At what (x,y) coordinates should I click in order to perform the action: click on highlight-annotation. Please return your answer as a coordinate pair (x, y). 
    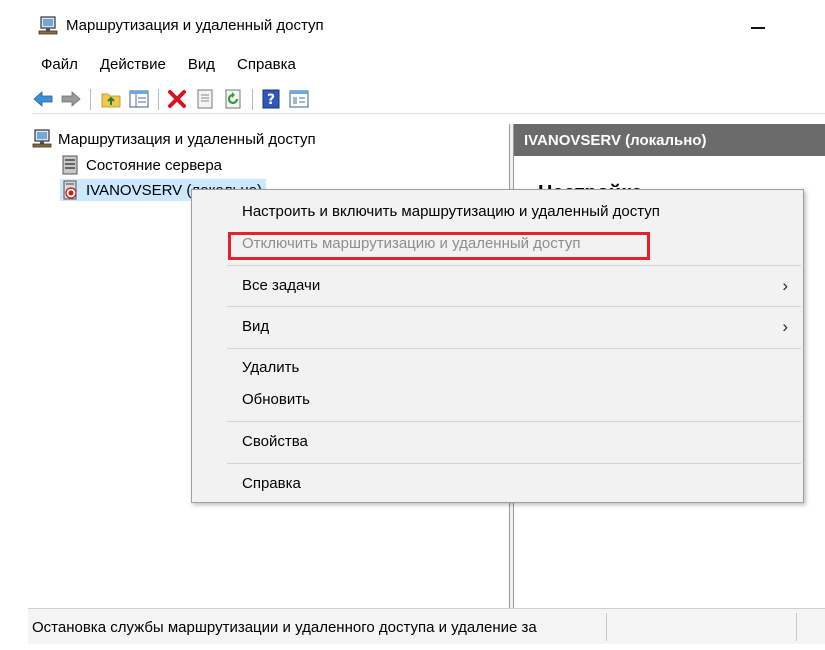
    Looking at the image, I should click on (439, 246).